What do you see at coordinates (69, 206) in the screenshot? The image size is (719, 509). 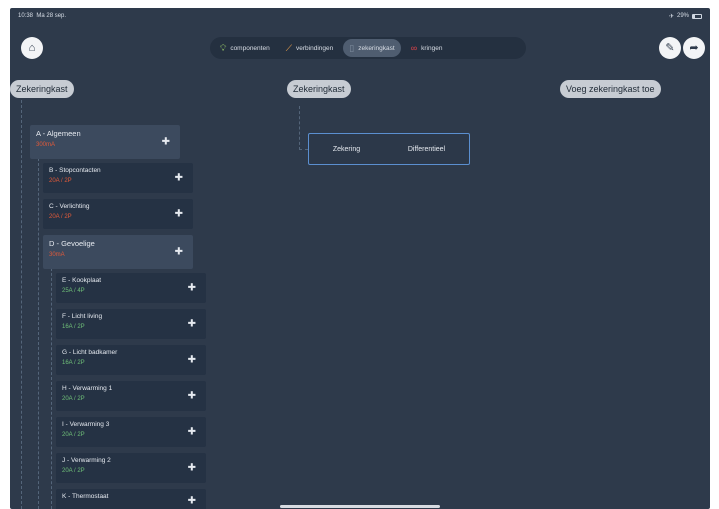 I see `node-name: C - Verlichting` at bounding box center [69, 206].